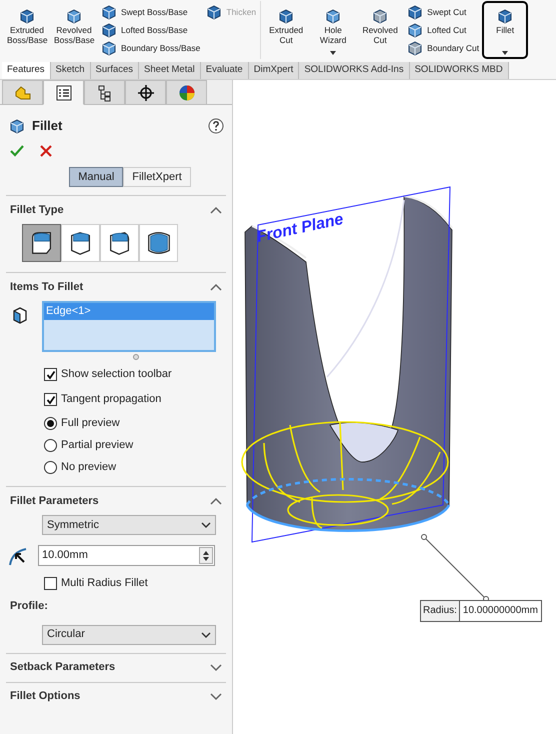 The image size is (556, 734). What do you see at coordinates (47, 287) in the screenshot?
I see `section-title: Items To Fillet` at bounding box center [47, 287].